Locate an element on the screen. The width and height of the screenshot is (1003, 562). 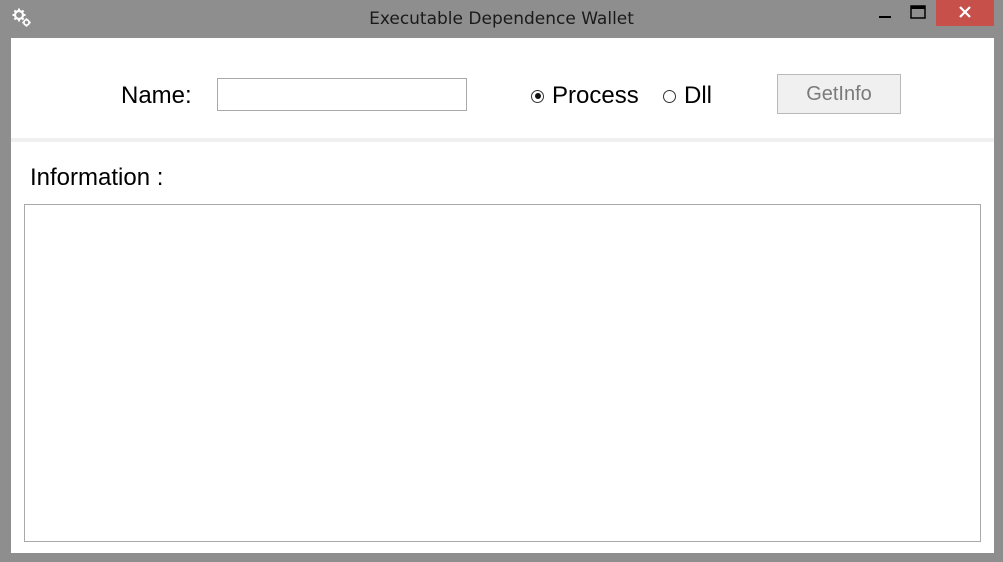
close-icon is located at coordinates (965, 13).